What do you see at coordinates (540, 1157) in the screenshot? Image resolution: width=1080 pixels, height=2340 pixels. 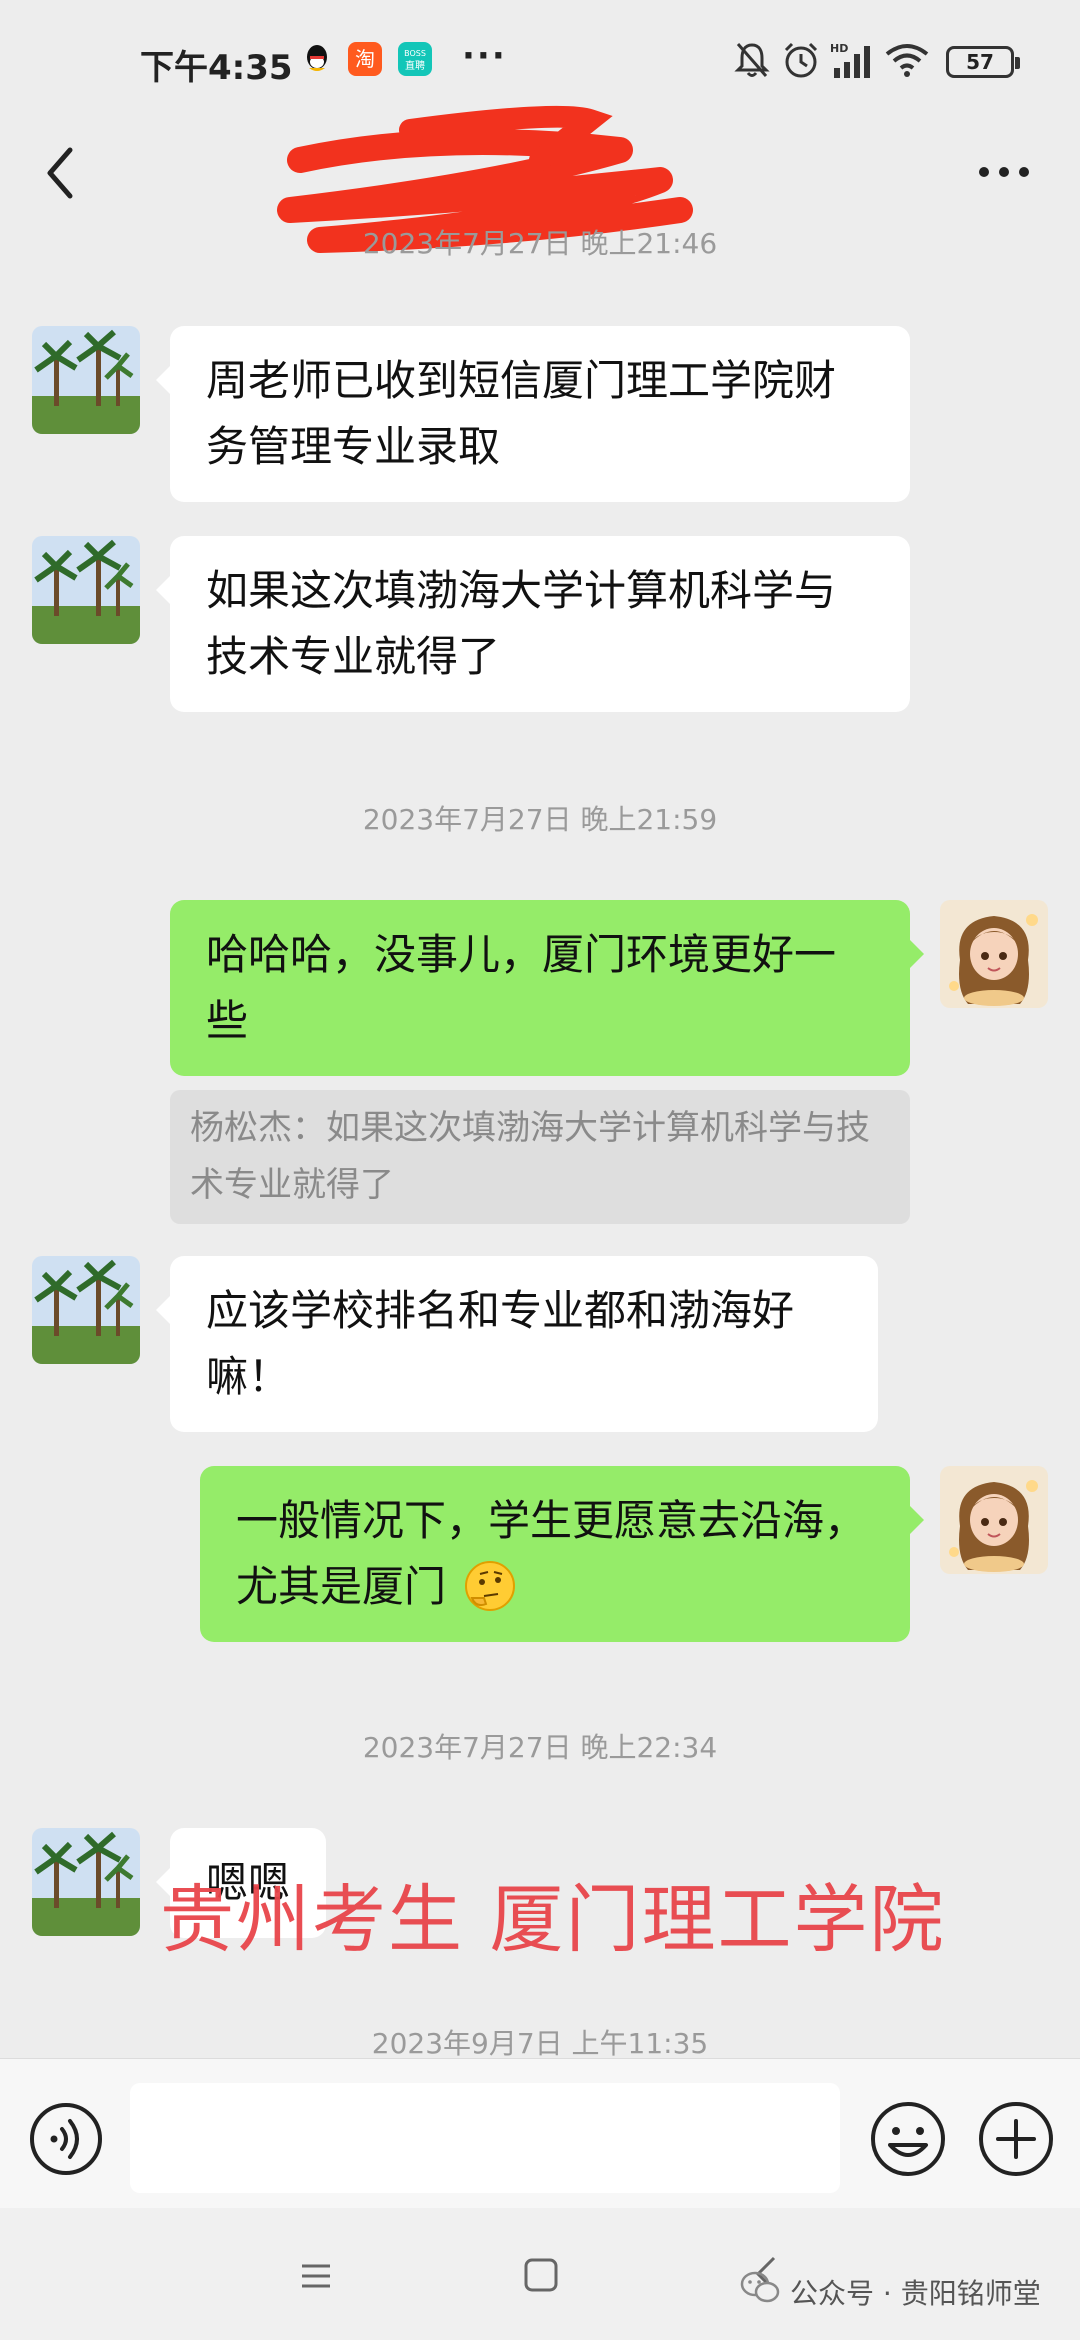 I see `quoted-message: 杨松杰：如果这次填渤海大学计算机科学与技术专业就得了` at bounding box center [540, 1157].